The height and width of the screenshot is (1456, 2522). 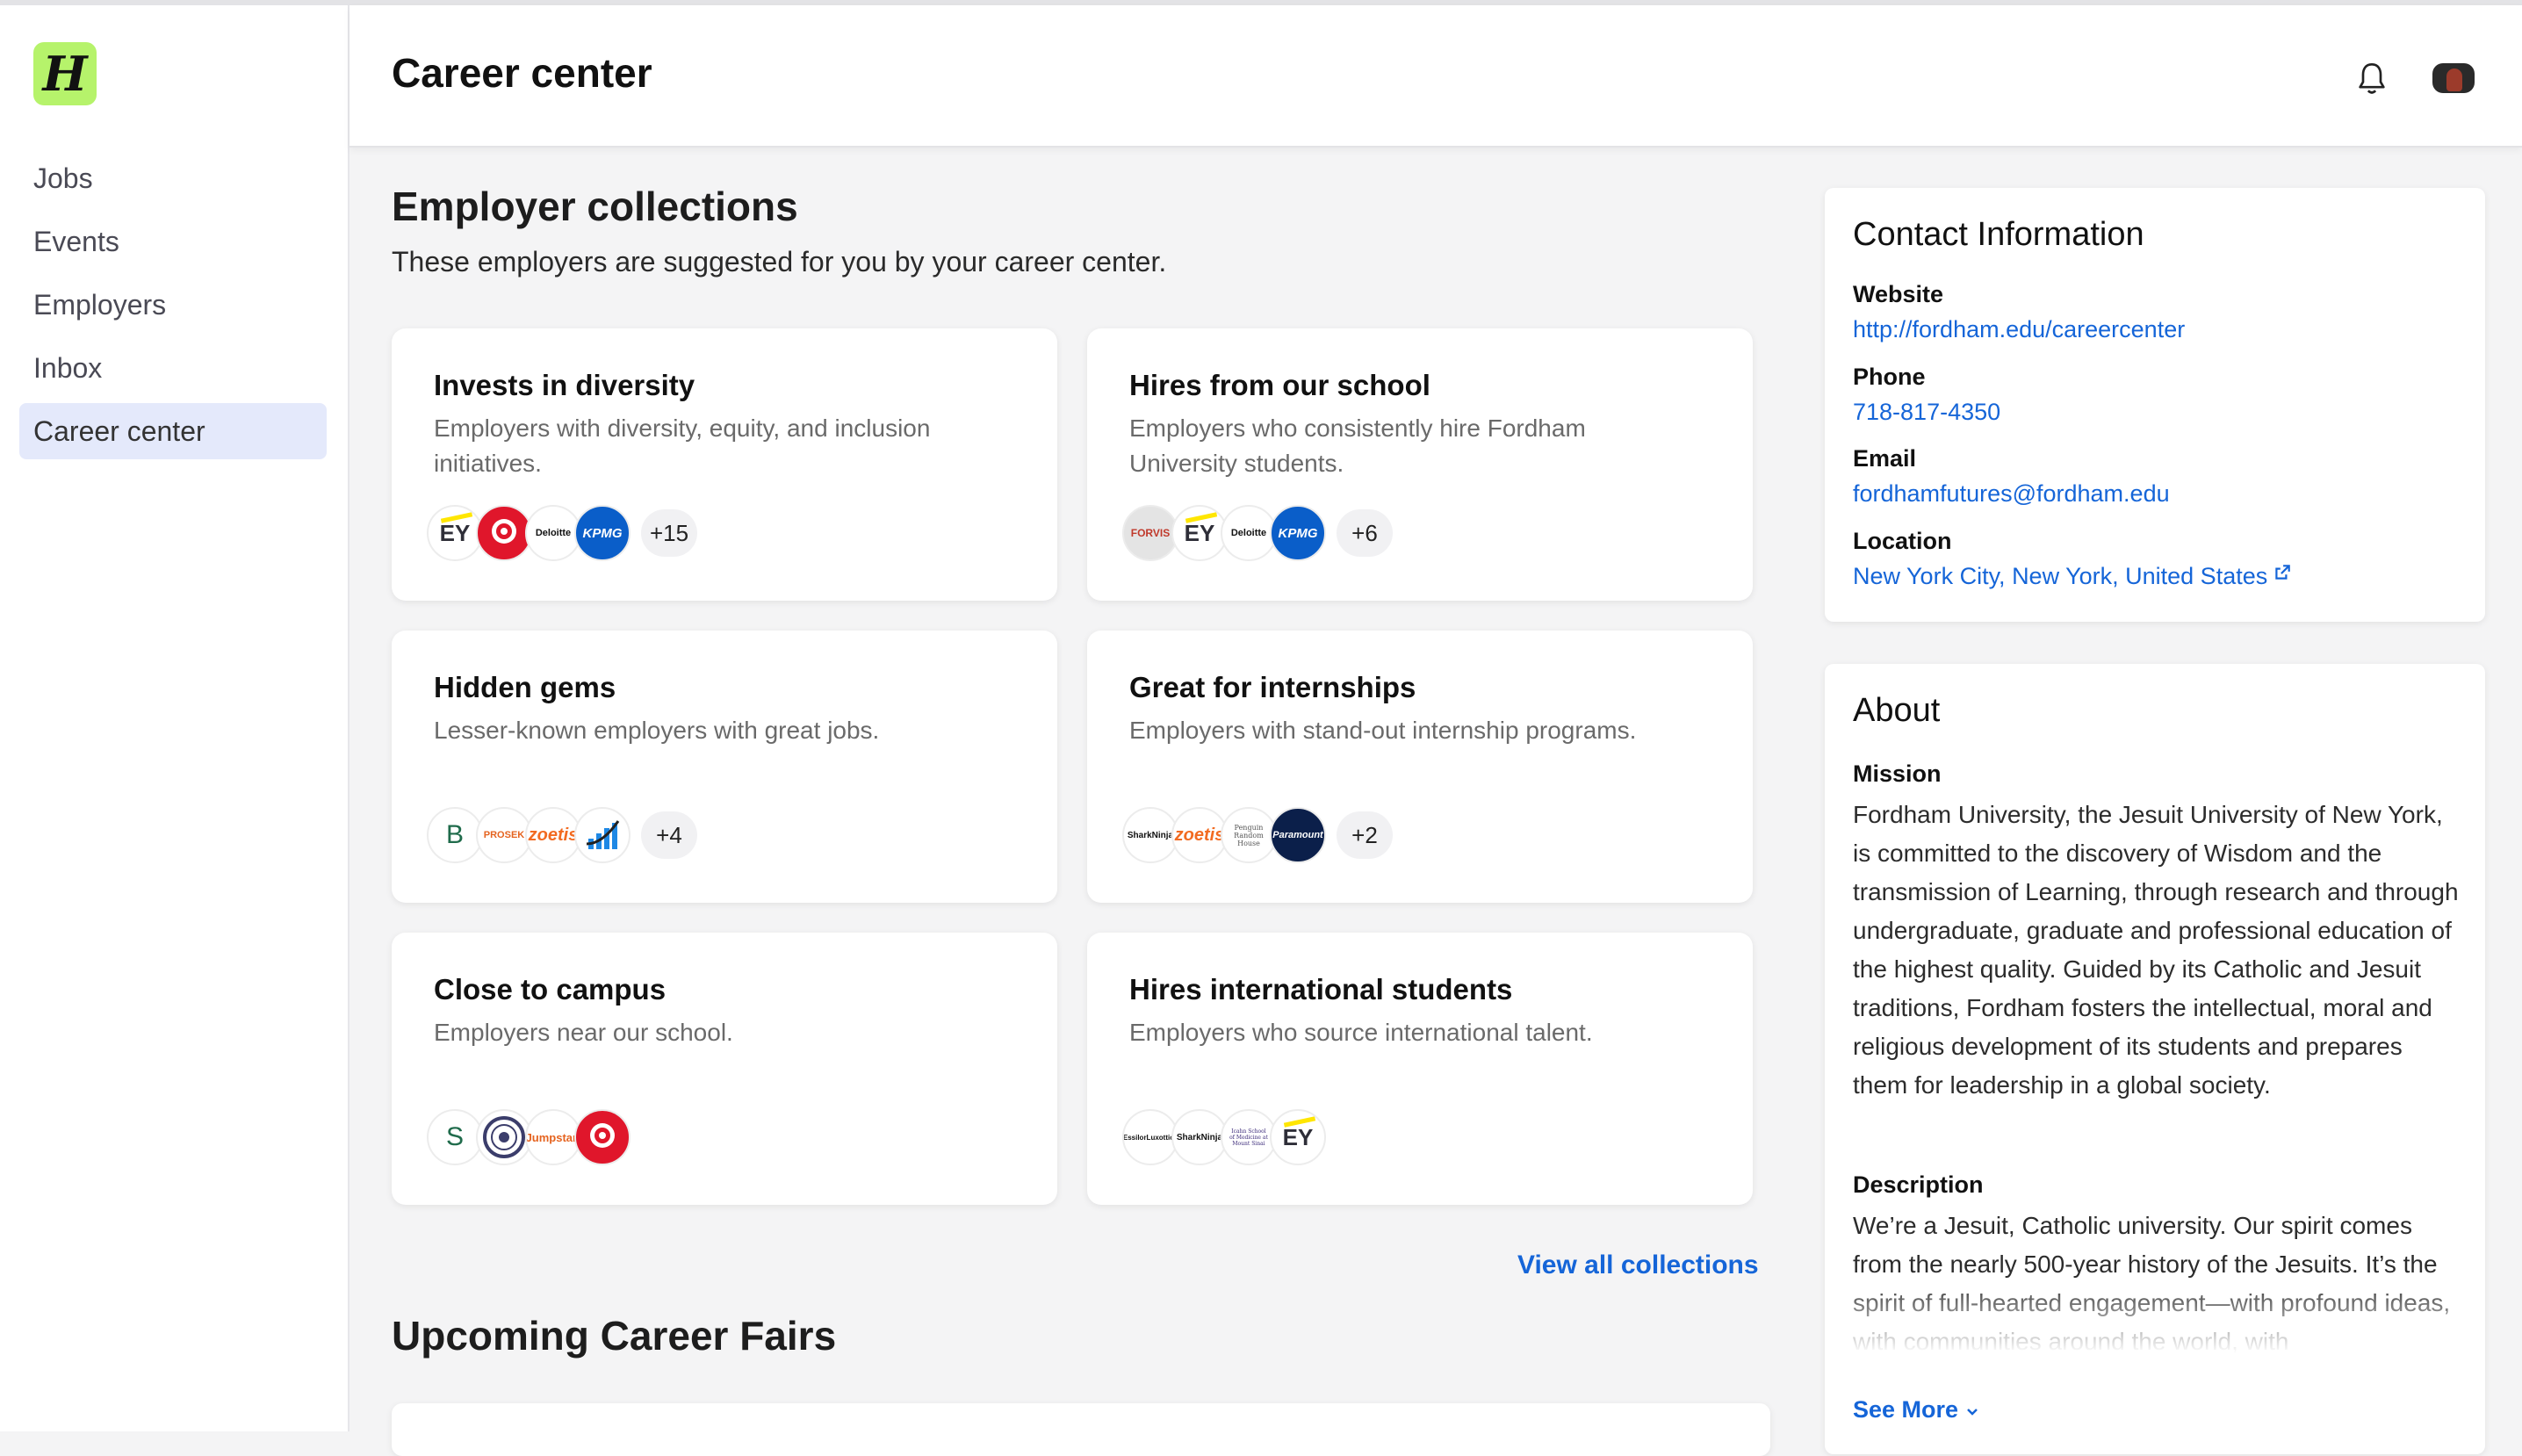 I want to click on section-title-employer-collections: Employer collections, so click(x=595, y=206).